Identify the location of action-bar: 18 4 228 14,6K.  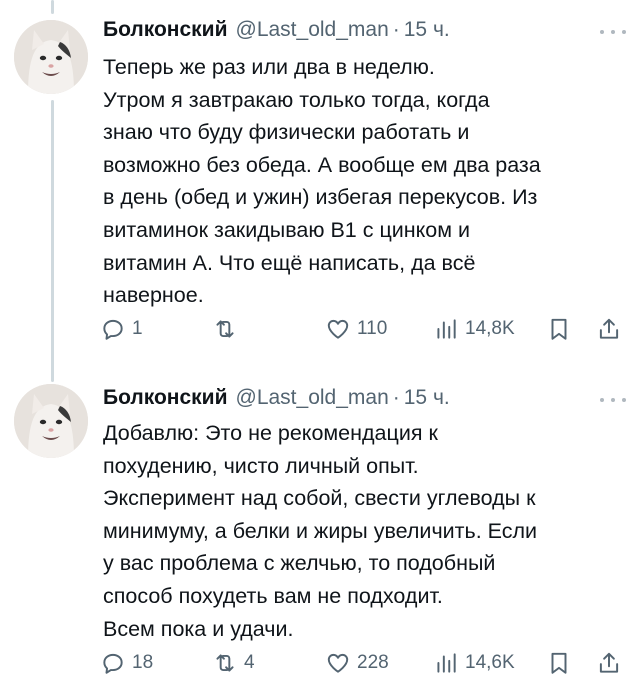
(365, 663).